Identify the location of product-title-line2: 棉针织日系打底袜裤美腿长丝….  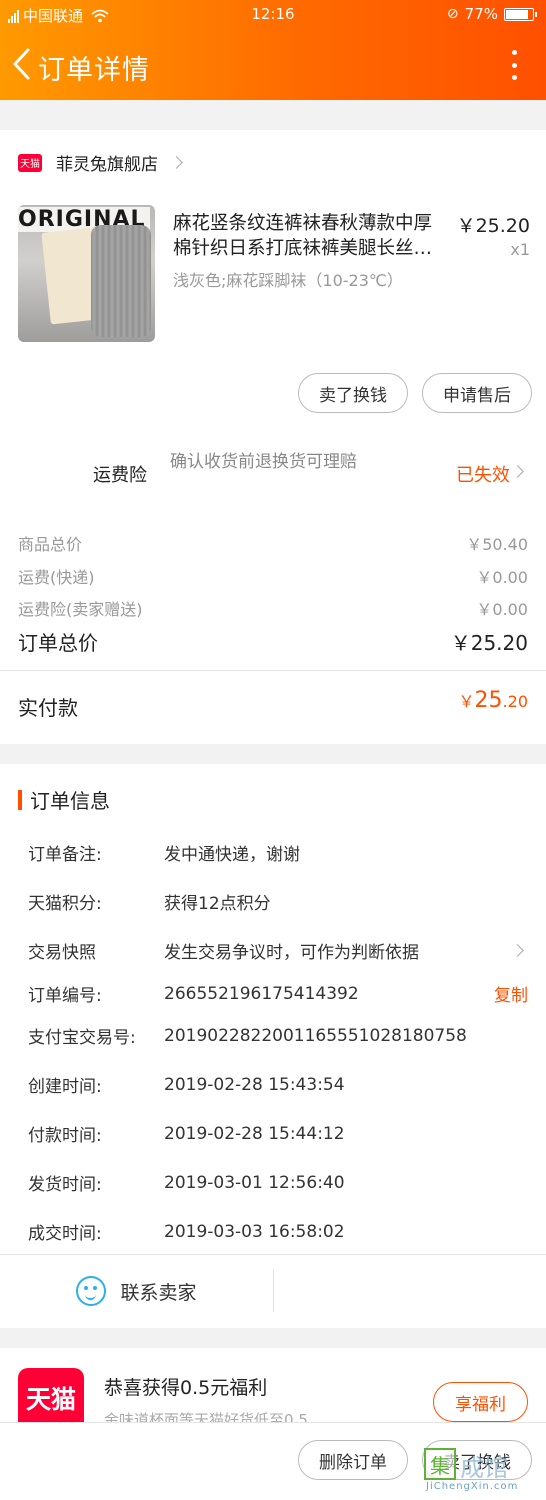
(303, 248).